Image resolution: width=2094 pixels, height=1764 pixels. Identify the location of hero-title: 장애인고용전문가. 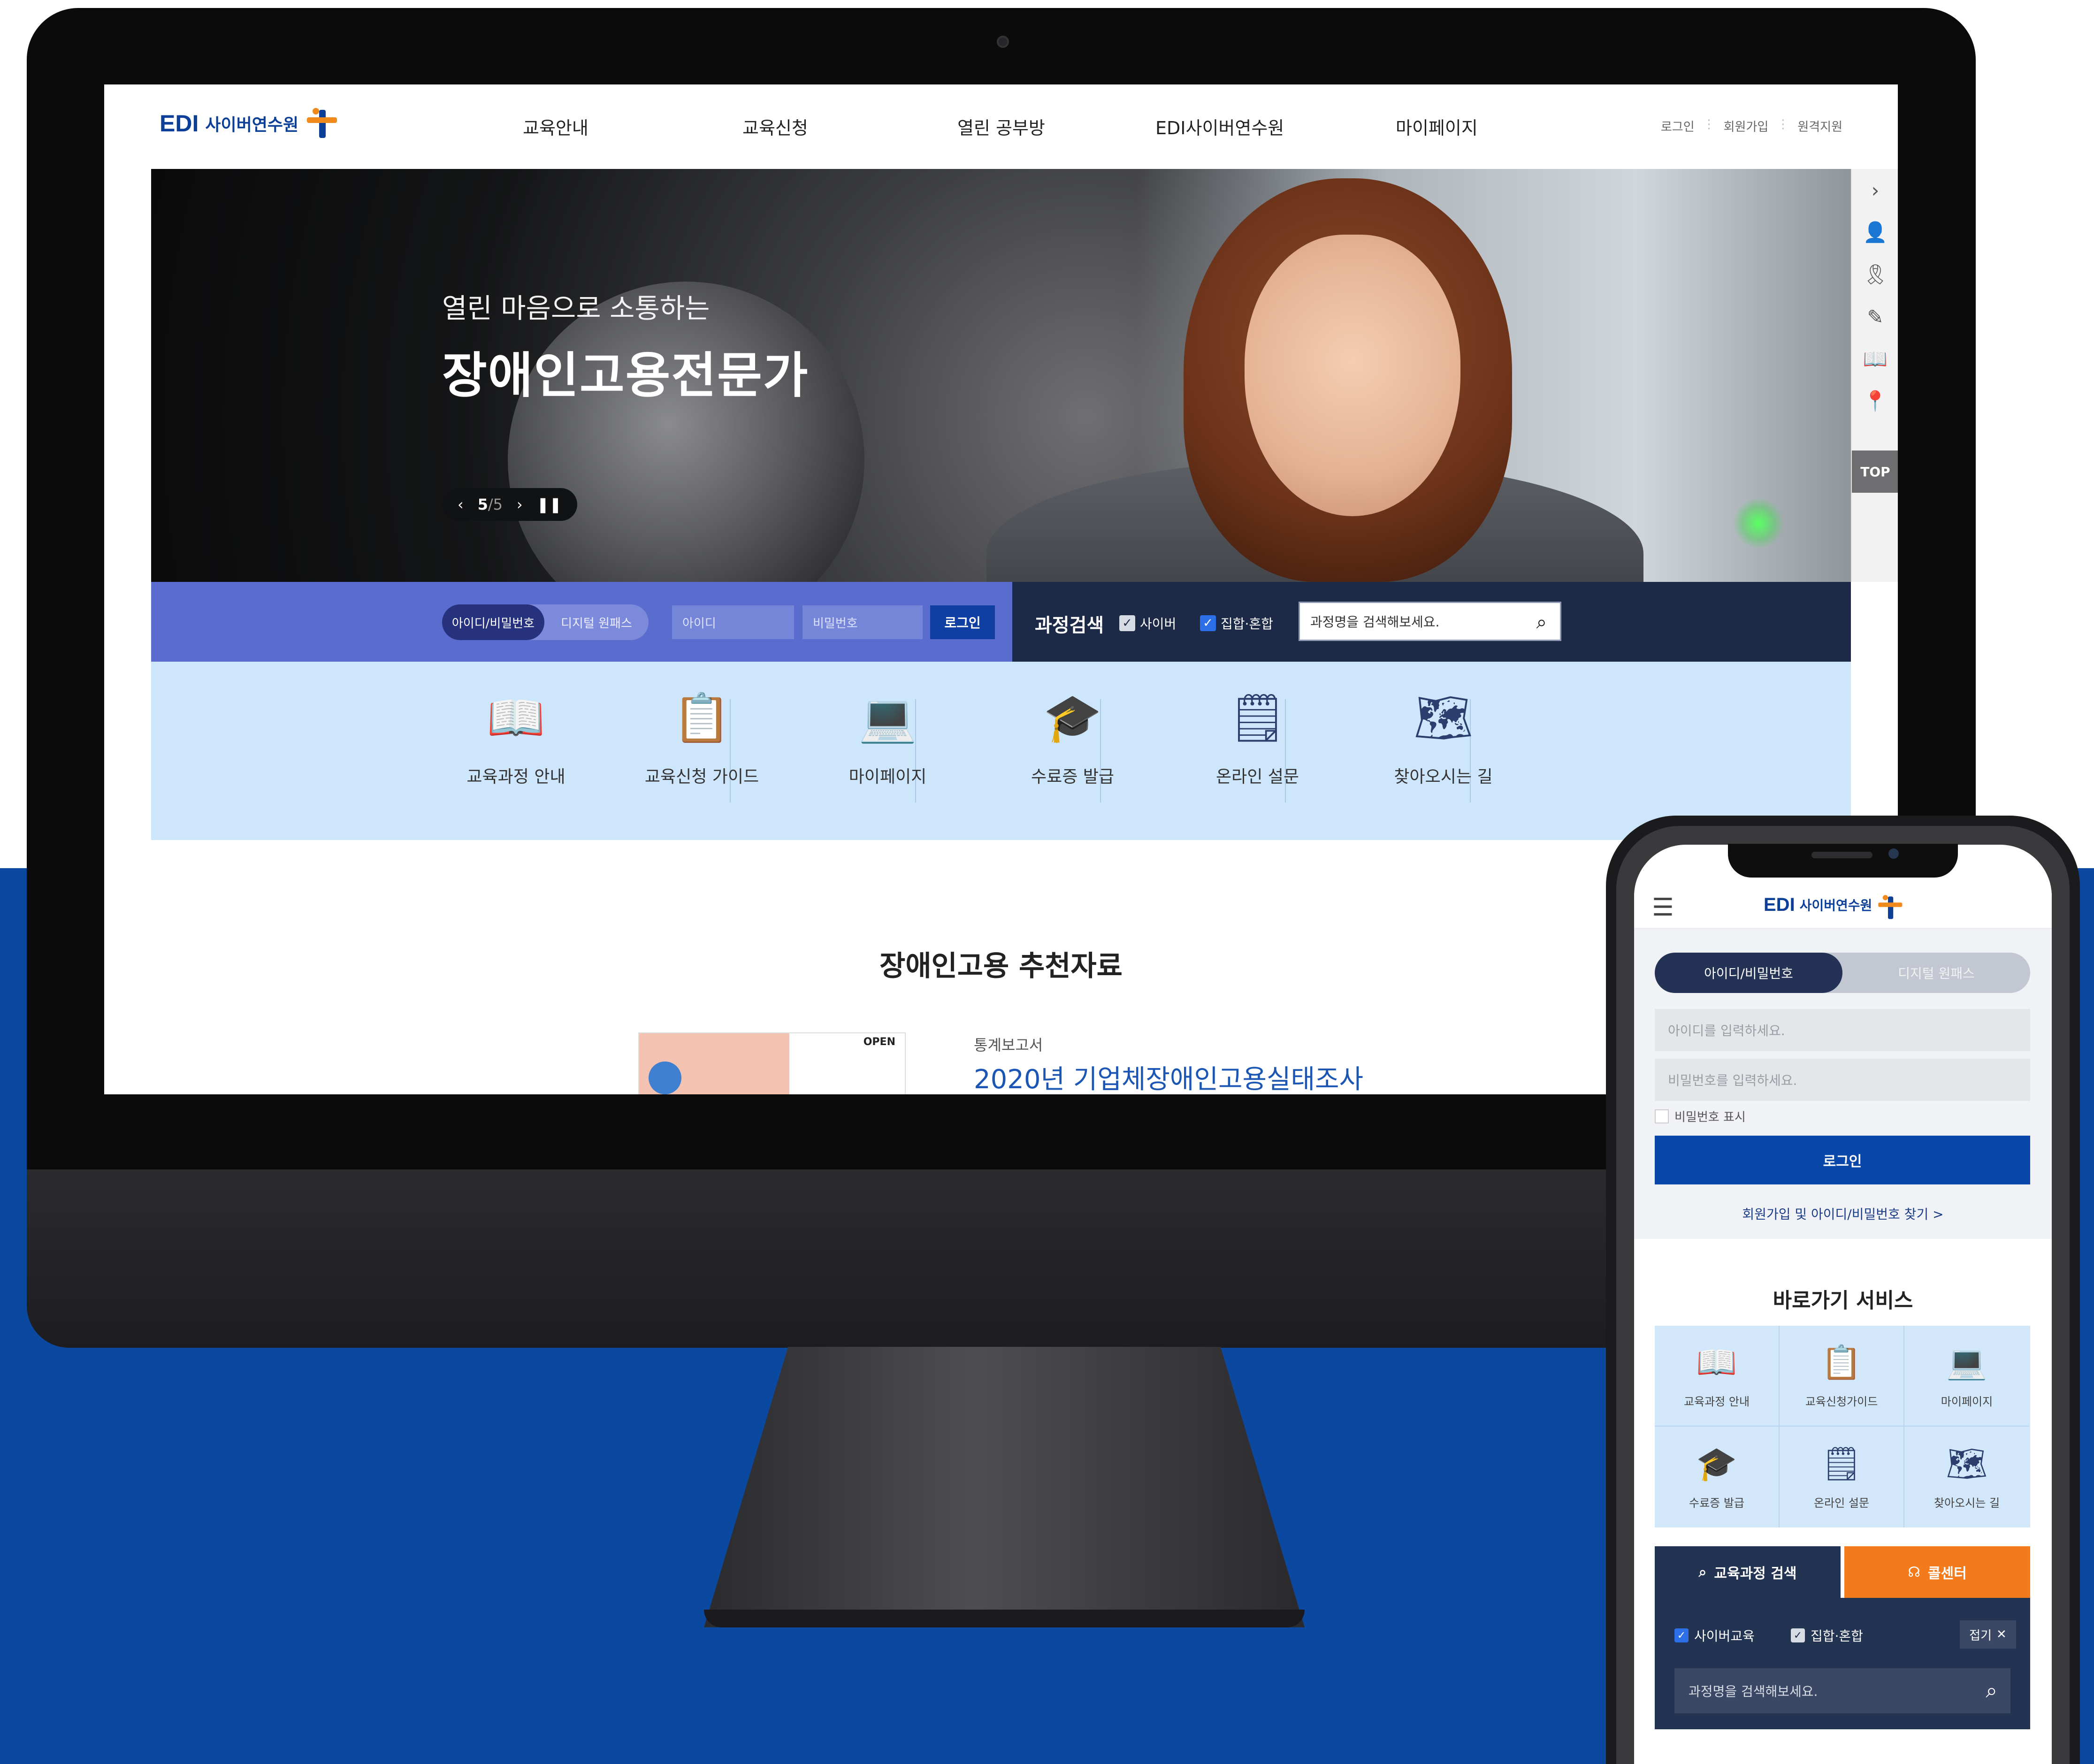
(625, 375).